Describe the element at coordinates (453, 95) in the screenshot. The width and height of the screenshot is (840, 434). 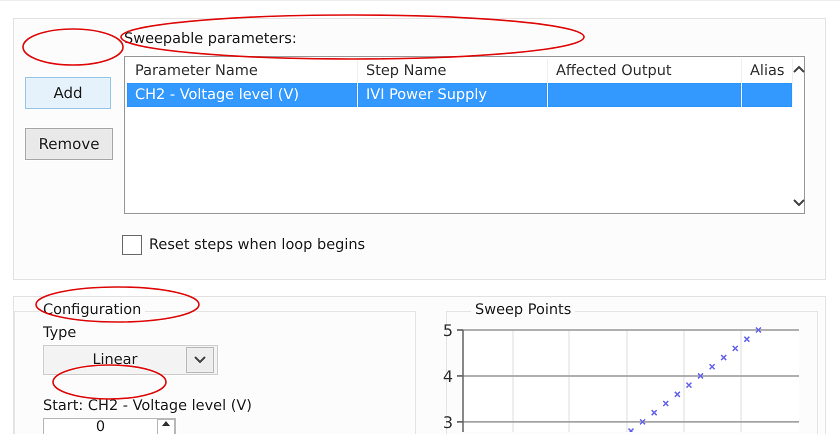
I see `table-cell: IVI Power Supply` at that location.